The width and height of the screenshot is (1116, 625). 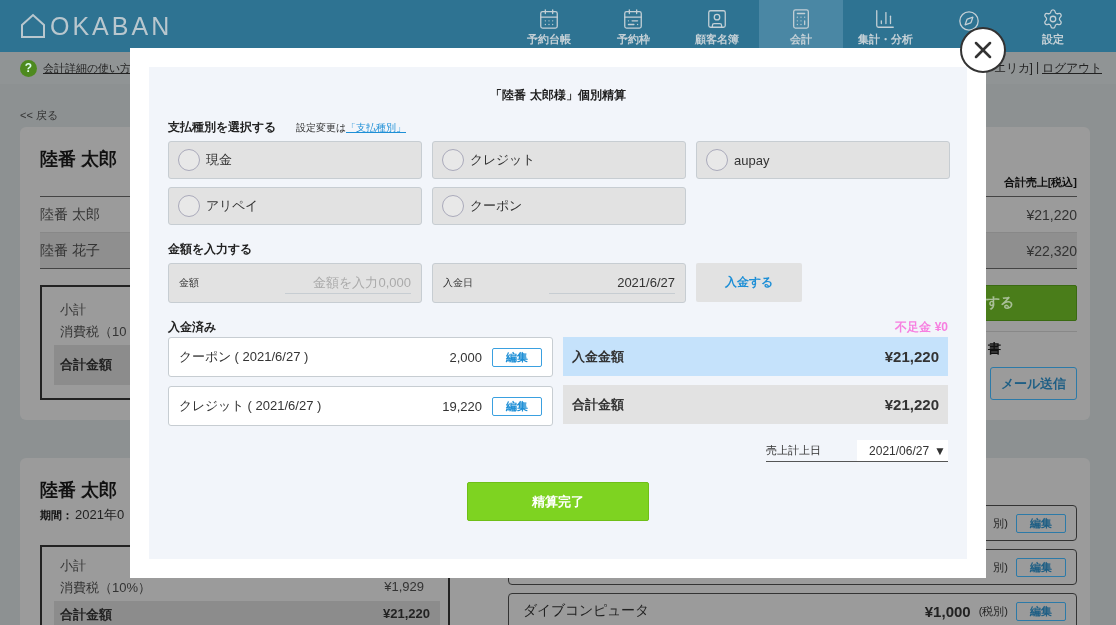 I want to click on period-label: 期間：, so click(x=56, y=515).